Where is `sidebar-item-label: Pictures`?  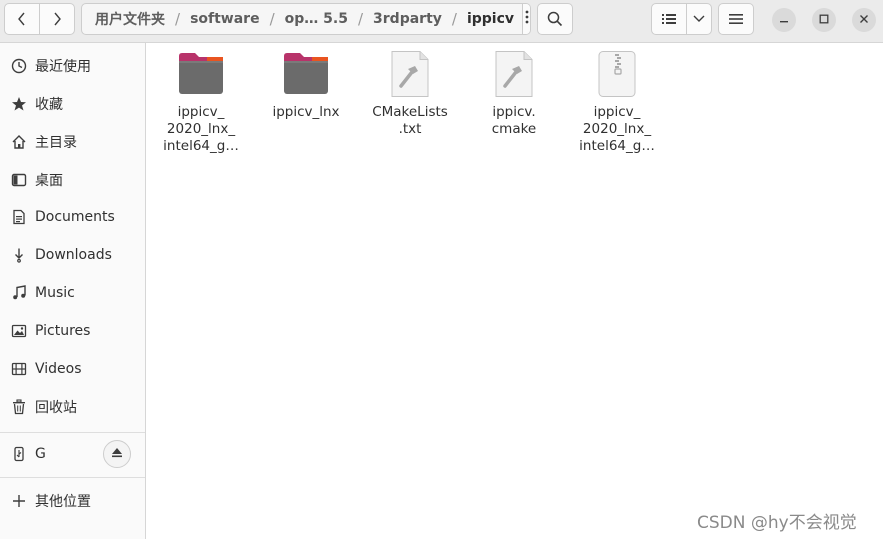 sidebar-item-label: Pictures is located at coordinates (63, 331).